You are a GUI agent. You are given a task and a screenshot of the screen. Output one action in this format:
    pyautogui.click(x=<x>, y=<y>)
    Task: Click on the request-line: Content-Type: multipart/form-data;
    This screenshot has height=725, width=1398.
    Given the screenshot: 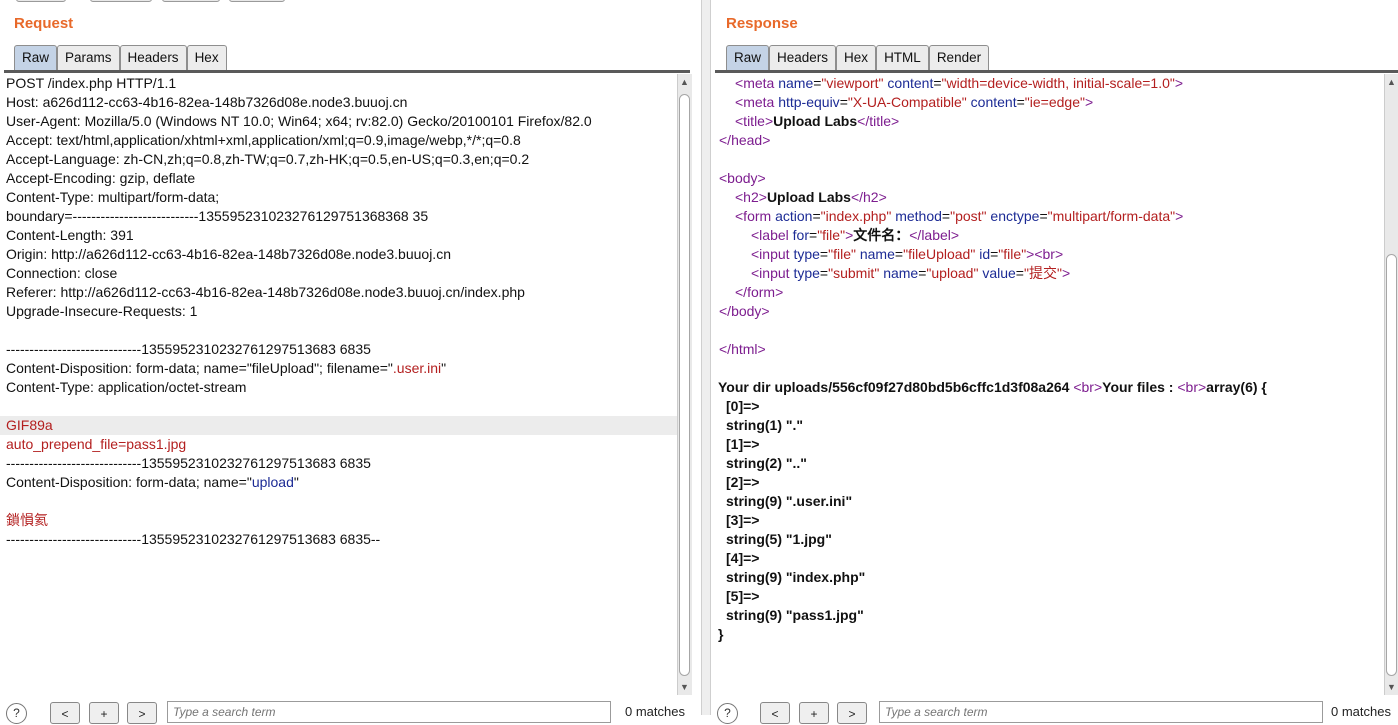 What is the action you would take?
    pyautogui.click(x=113, y=197)
    